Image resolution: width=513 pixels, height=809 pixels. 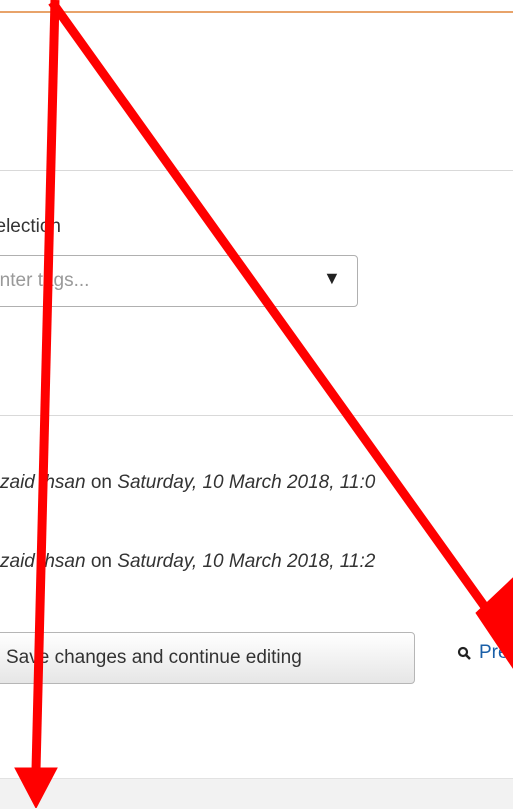 I want to click on preview-link: Pre, so click(x=483, y=653).